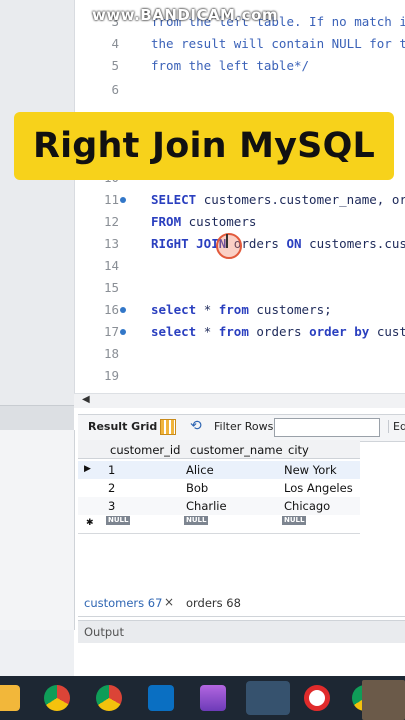 The width and height of the screenshot is (405, 720). What do you see at coordinates (111, 309) in the screenshot?
I see `line-number: 16` at bounding box center [111, 309].